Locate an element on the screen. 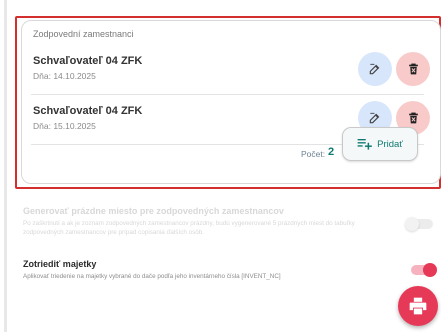  add-employee-button: Pridať is located at coordinates (380, 144).